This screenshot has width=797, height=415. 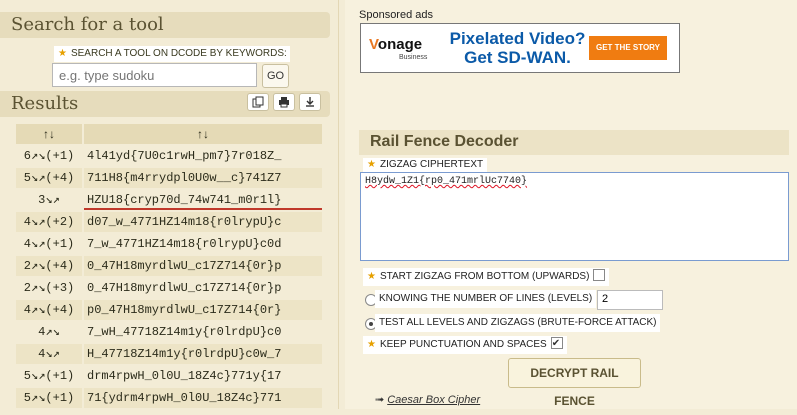 What do you see at coordinates (556, 344) in the screenshot?
I see `keep-punctuation-checkbox` at bounding box center [556, 344].